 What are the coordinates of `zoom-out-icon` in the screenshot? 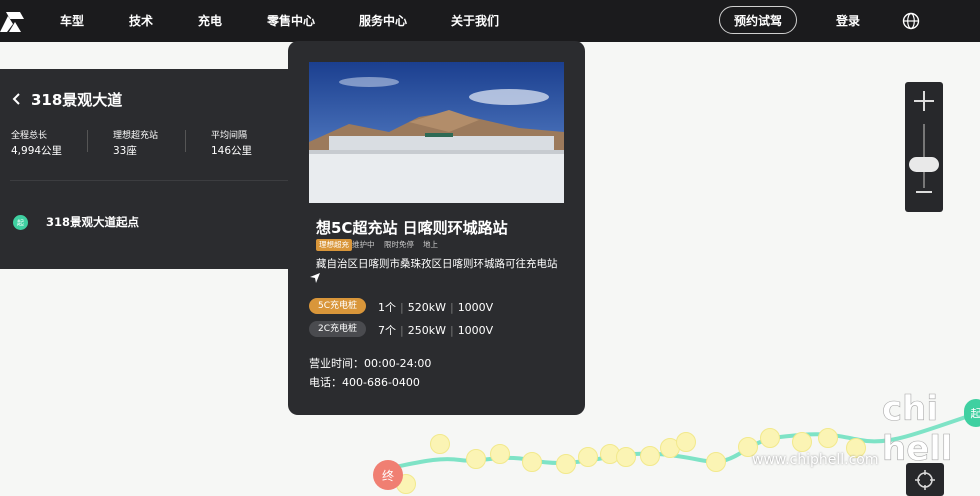 It's located at (924, 192).